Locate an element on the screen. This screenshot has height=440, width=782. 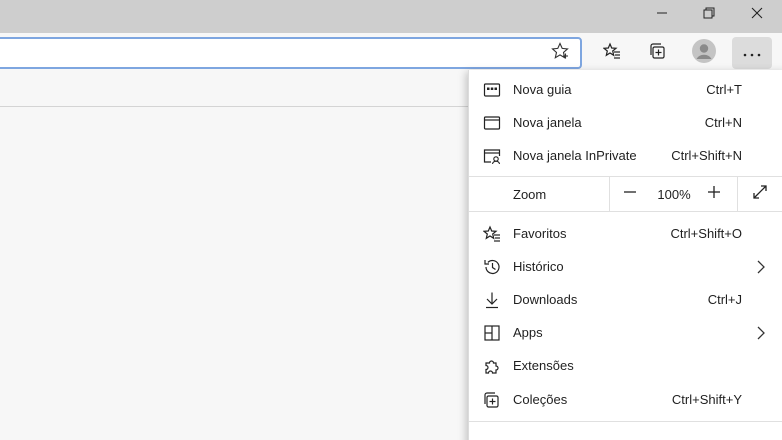
menu-item-new-window: Nova janela Ctrl+N is located at coordinates (625, 122).